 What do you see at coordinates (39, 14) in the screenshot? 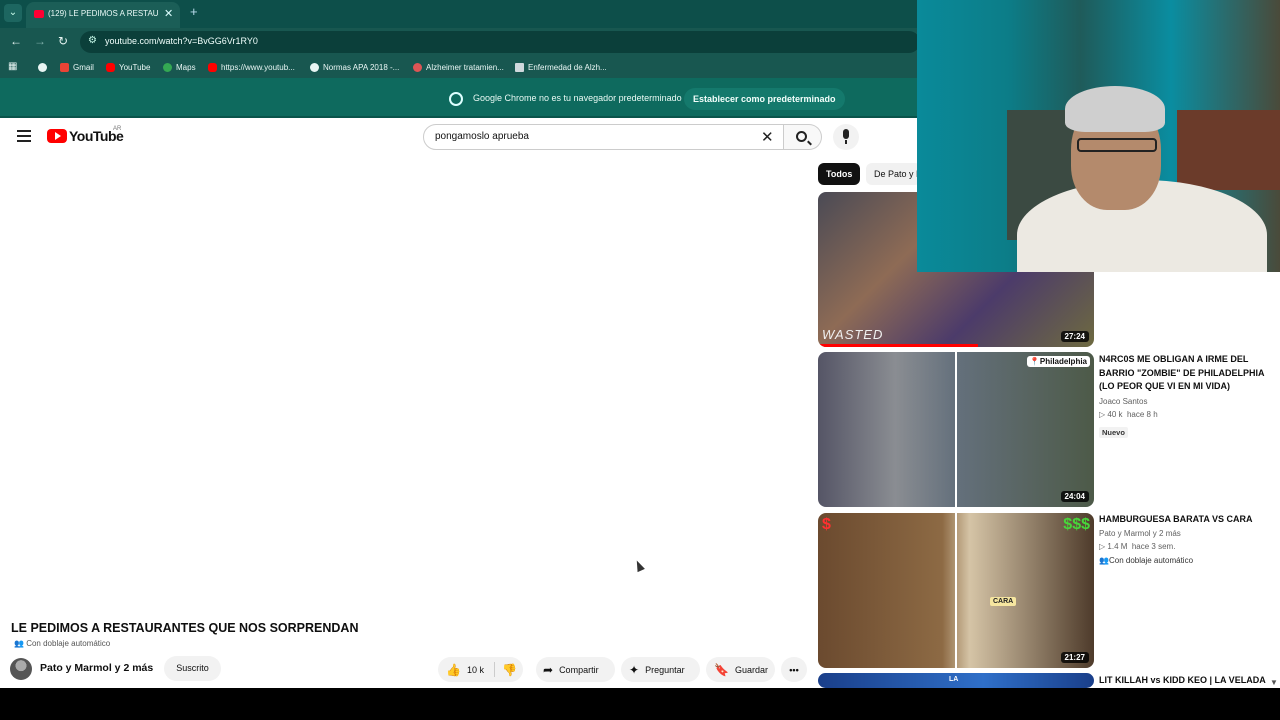
I see `youtube-favicon-icon` at bounding box center [39, 14].